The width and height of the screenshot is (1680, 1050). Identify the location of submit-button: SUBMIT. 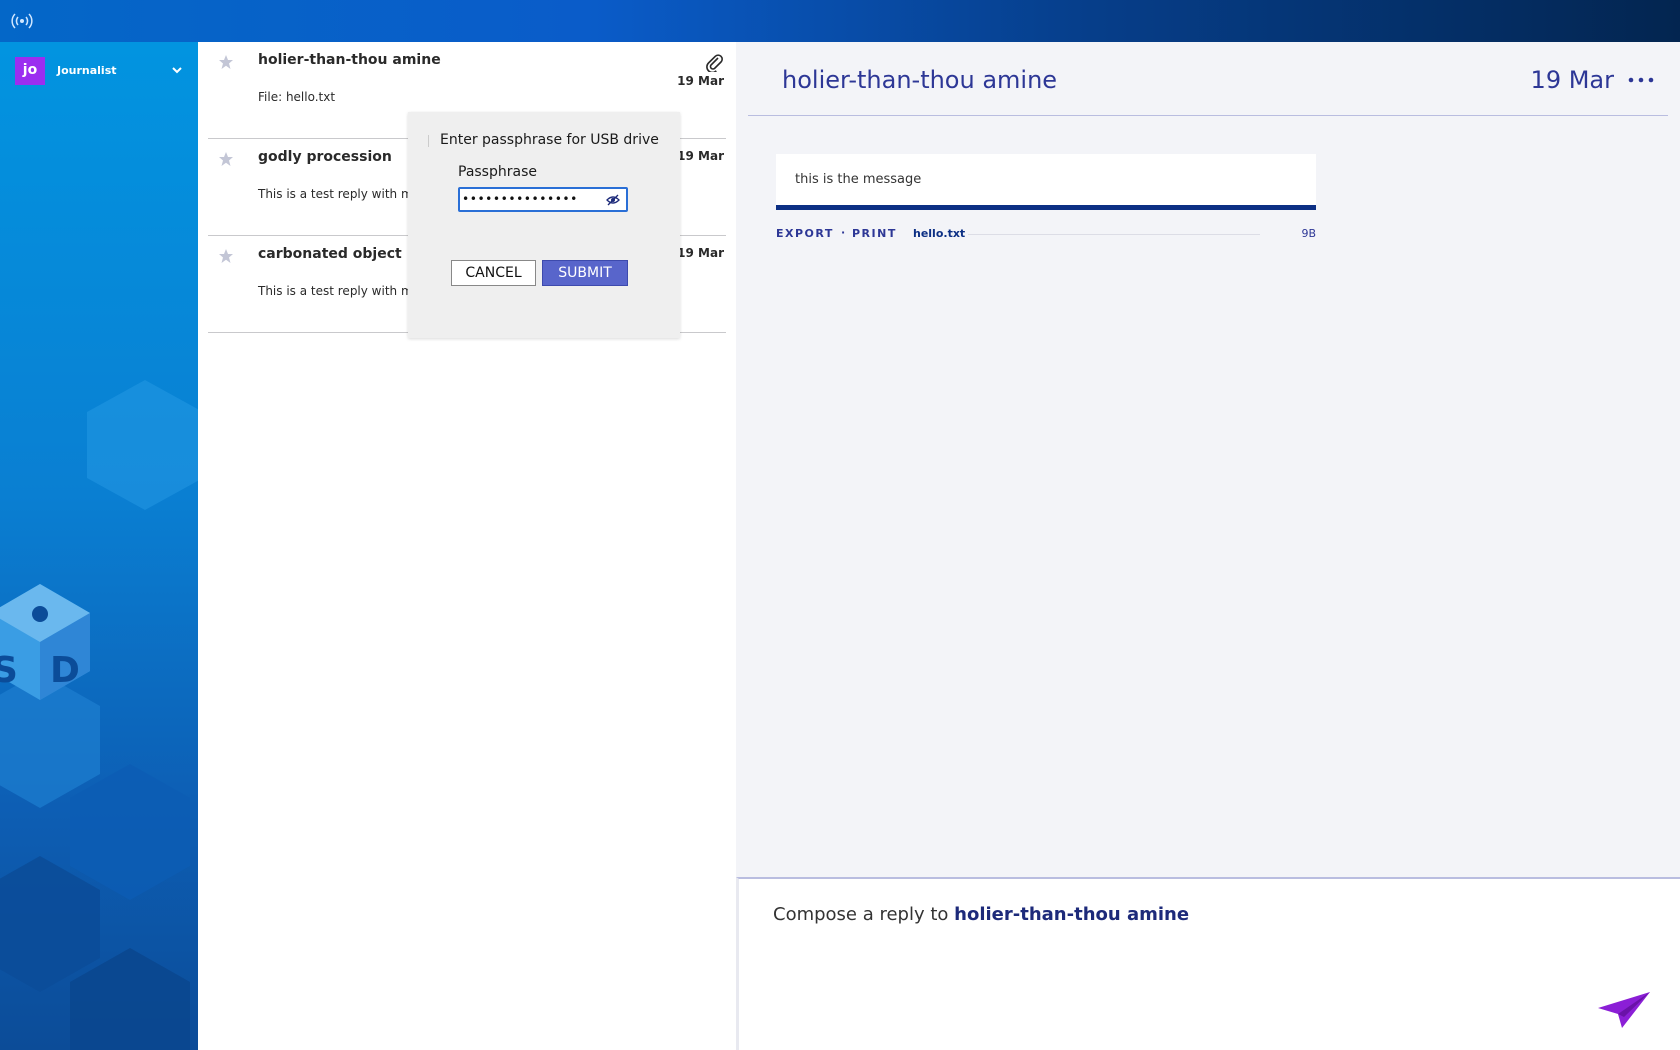
(585, 273).